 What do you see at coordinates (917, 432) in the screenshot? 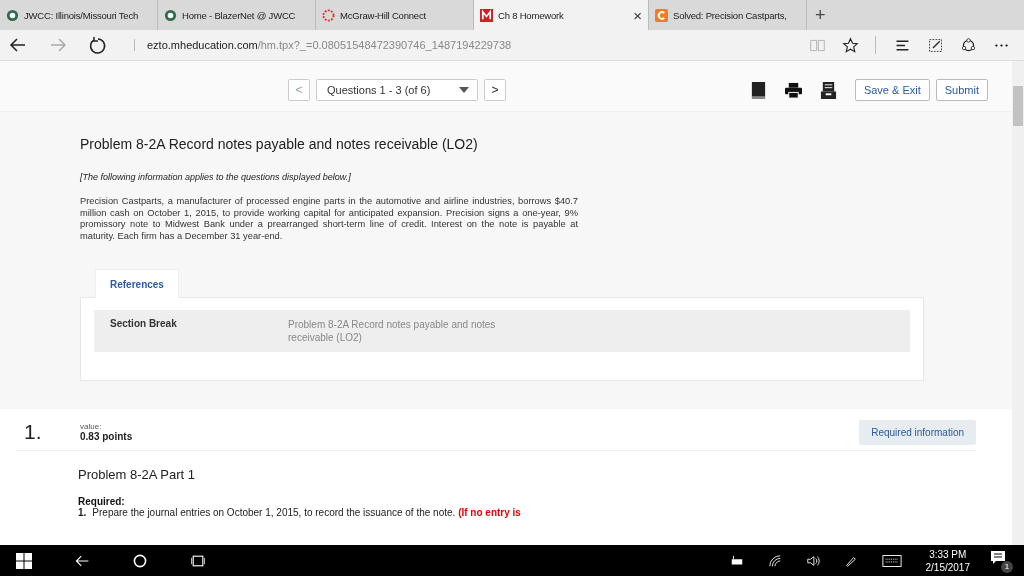
I see `required-information-button: Required information` at bounding box center [917, 432].